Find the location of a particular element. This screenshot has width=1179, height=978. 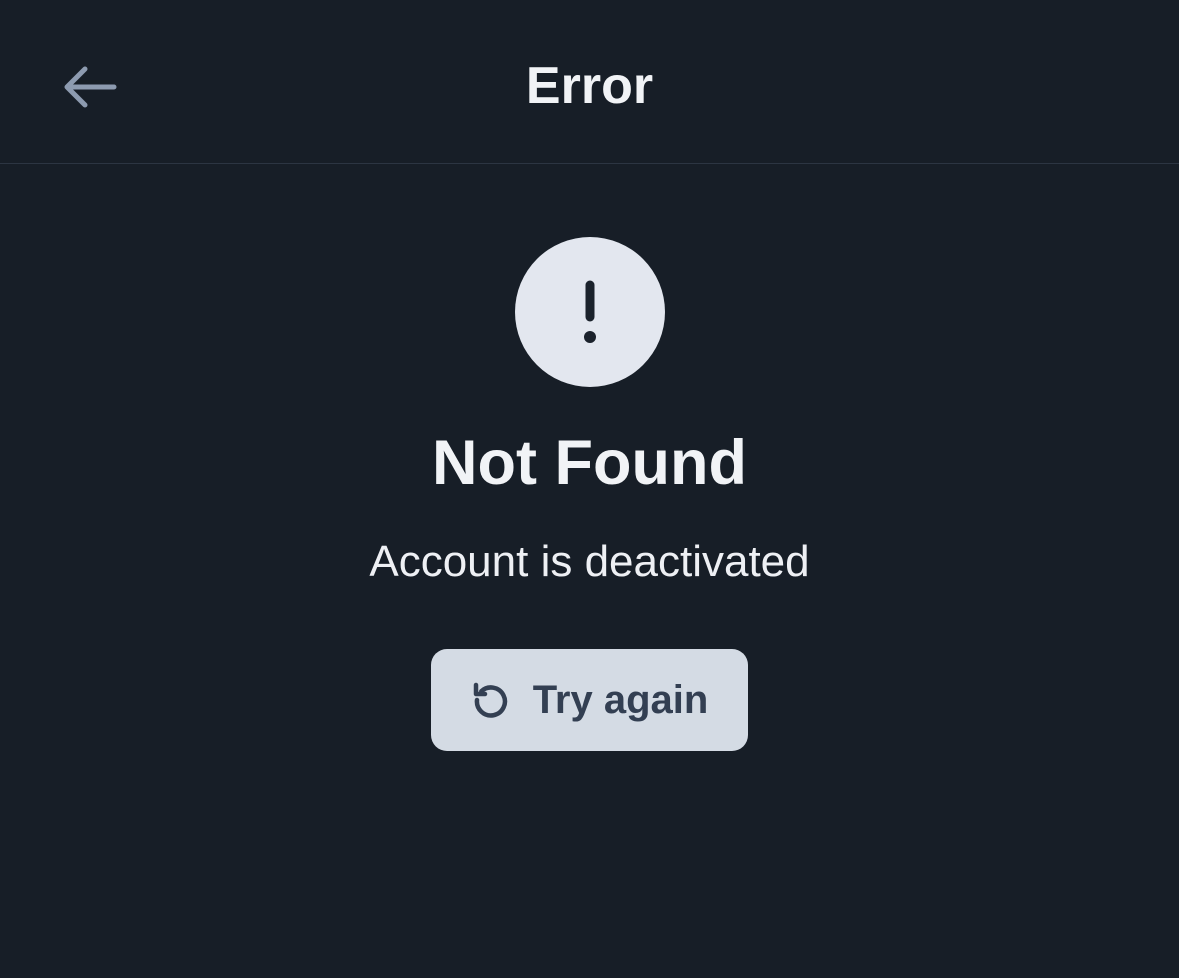

alert-badge is located at coordinates (590, 312).